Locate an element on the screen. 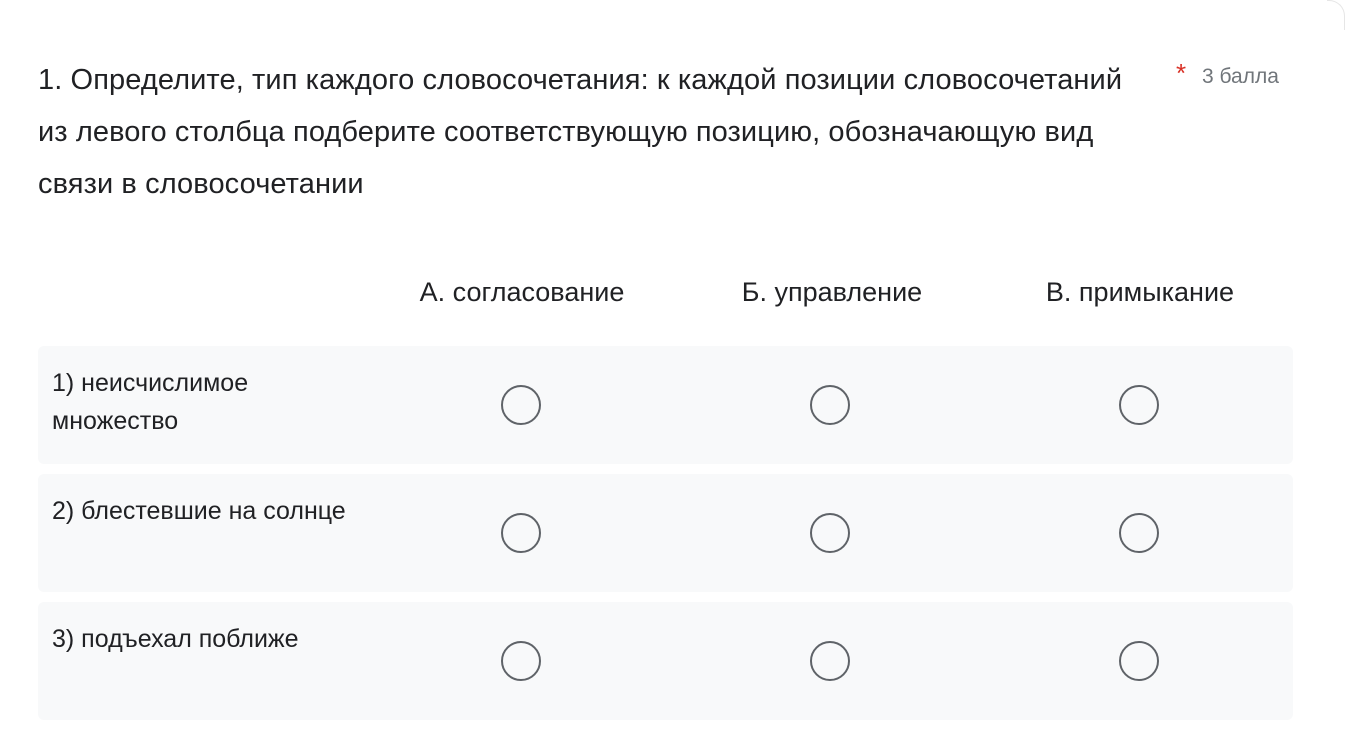 The image size is (1345, 750). radio-row1-option-c is located at coordinates (1139, 405).